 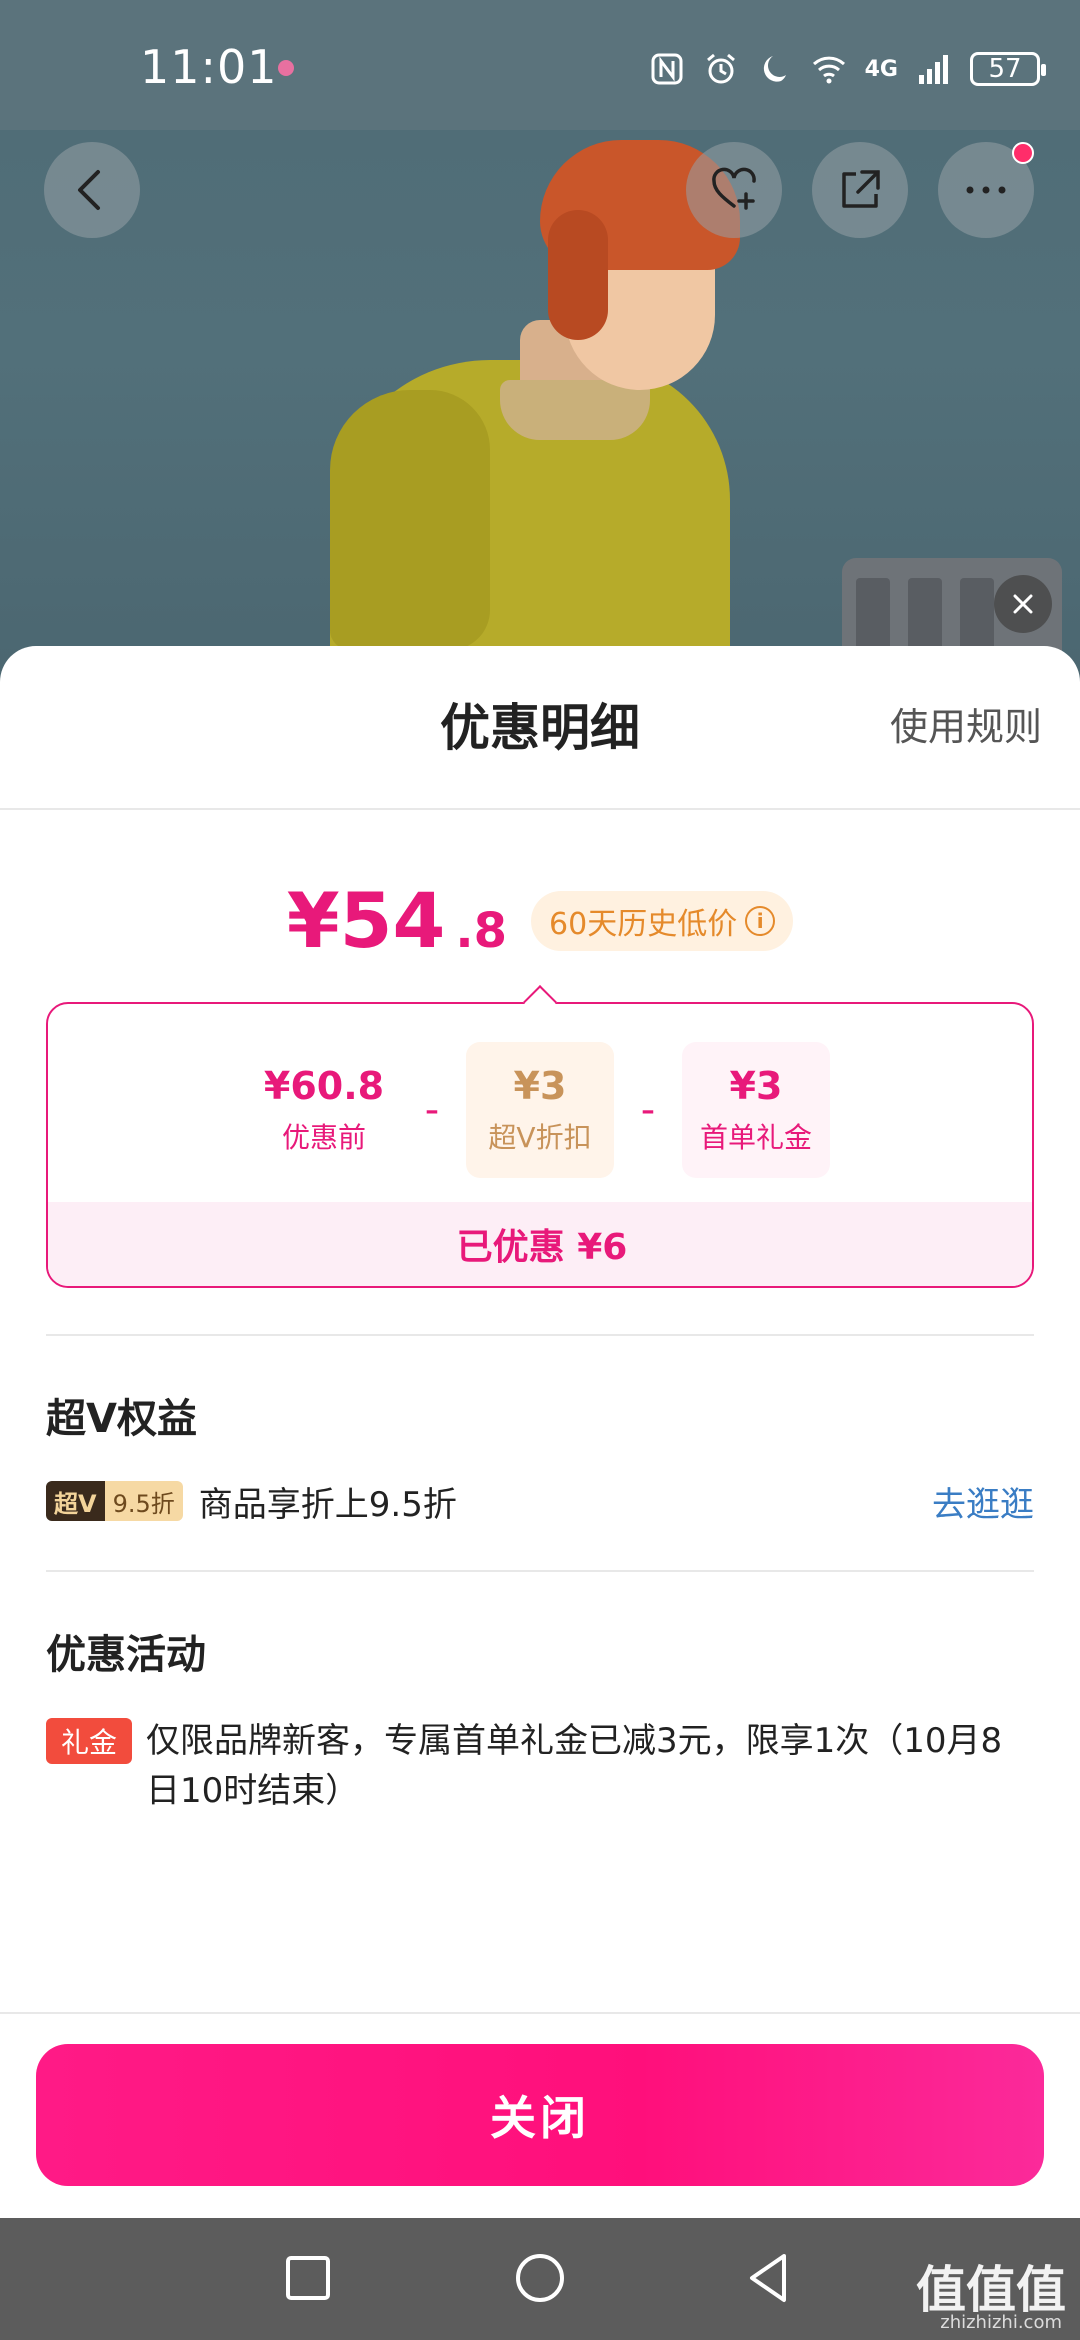 I want to click on usage-rules-link: 使用规则, so click(x=966, y=723).